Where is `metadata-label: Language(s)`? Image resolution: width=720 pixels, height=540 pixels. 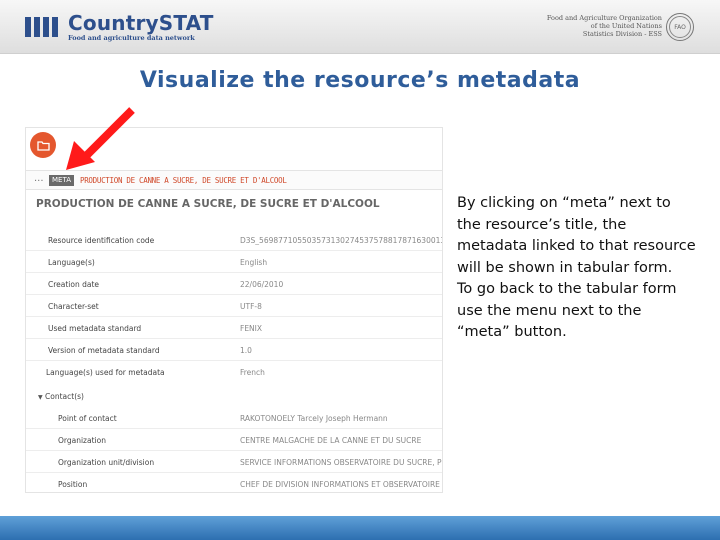 metadata-label: Language(s) is located at coordinates (71, 262).